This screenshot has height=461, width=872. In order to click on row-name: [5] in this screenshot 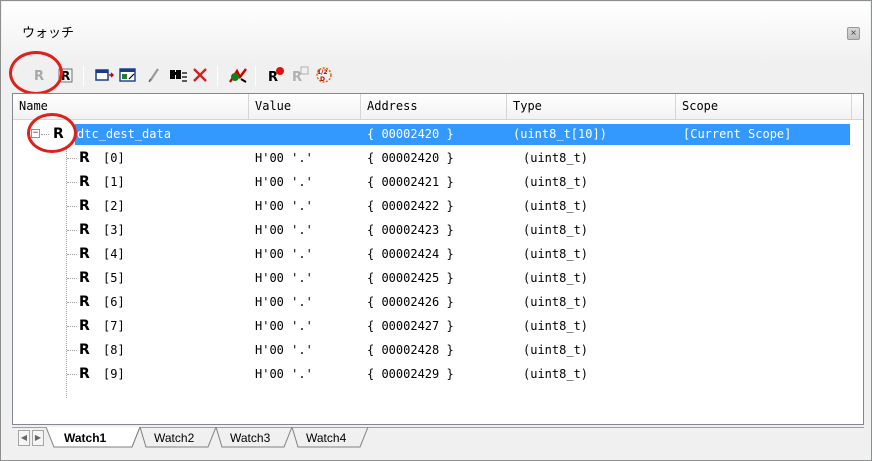, I will do `click(114, 278)`.